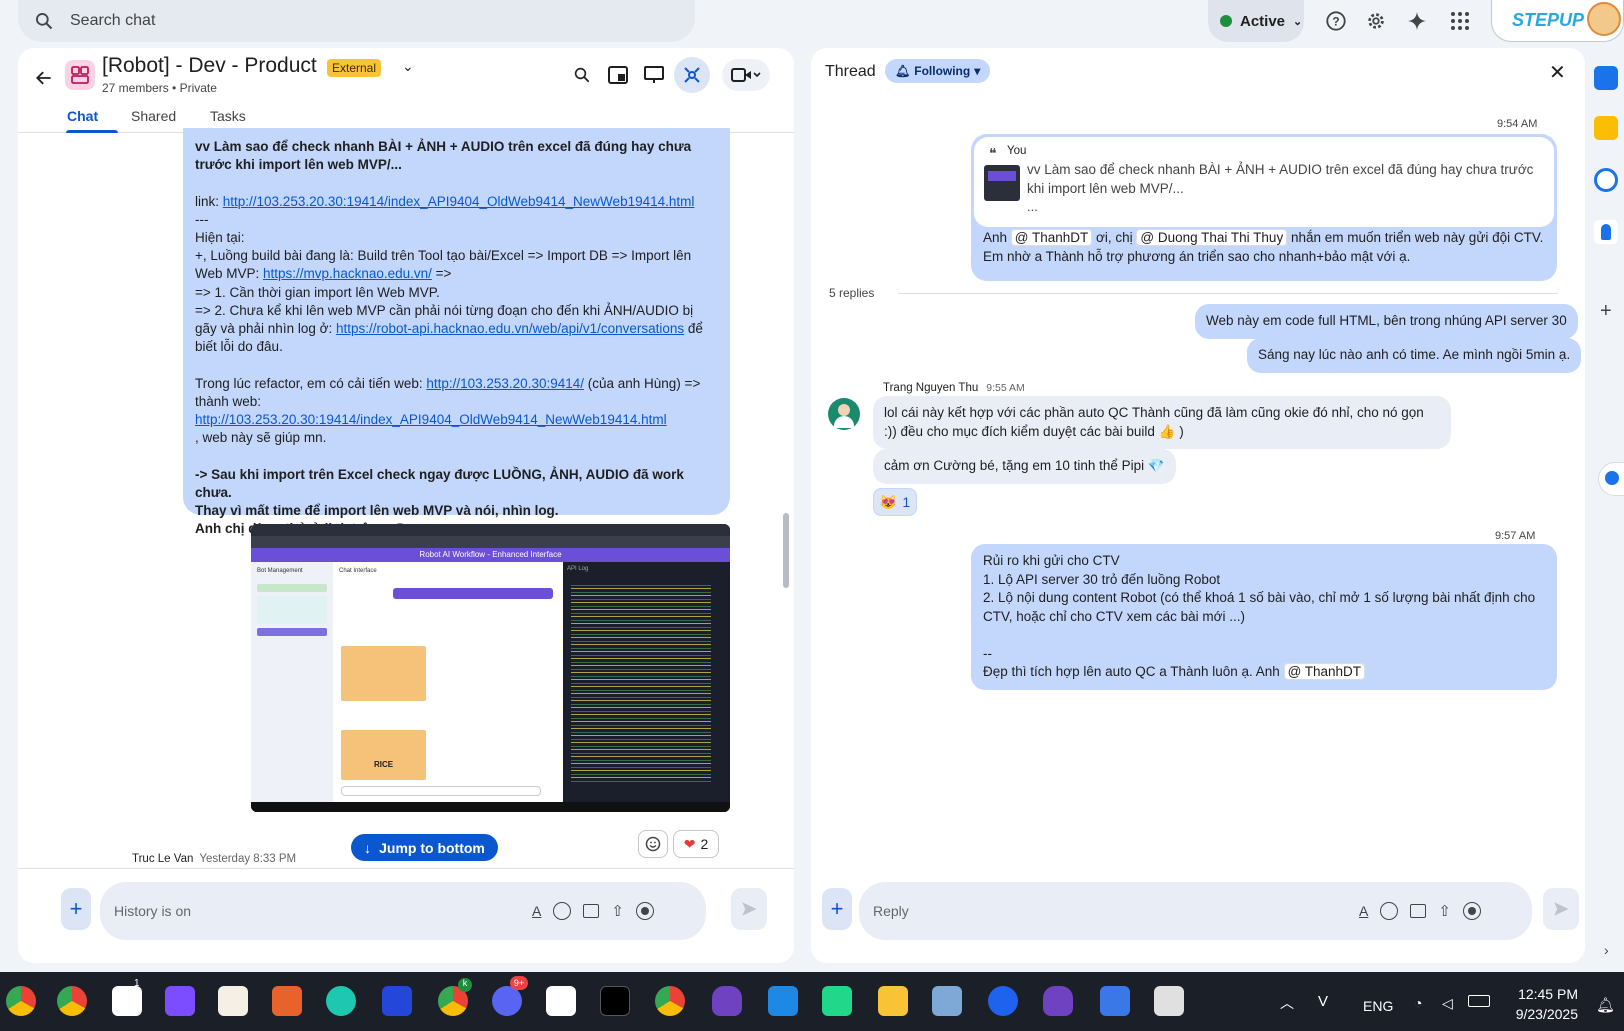  I want to click on following-button: 🔔︎ Following ▾, so click(938, 71).